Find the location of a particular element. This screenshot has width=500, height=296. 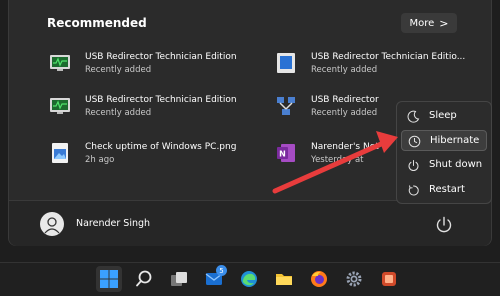

power-menu: Sleep Hibernate Shut down Restart is located at coordinates (444, 152).